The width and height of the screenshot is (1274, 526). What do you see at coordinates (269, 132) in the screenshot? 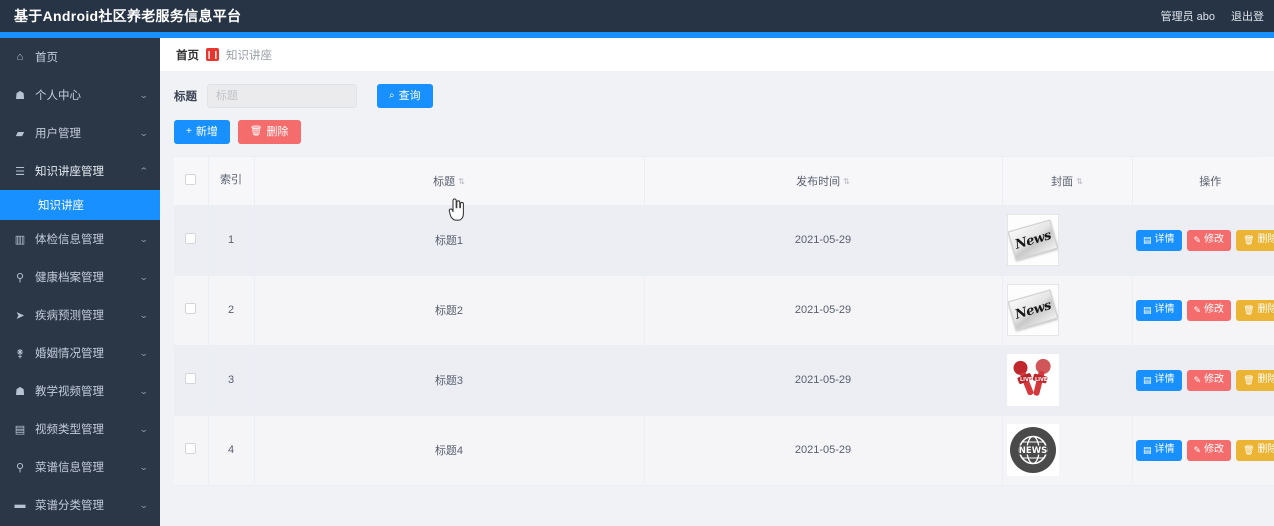
I see `bulk-delete-button: 🗑 删除` at bounding box center [269, 132].